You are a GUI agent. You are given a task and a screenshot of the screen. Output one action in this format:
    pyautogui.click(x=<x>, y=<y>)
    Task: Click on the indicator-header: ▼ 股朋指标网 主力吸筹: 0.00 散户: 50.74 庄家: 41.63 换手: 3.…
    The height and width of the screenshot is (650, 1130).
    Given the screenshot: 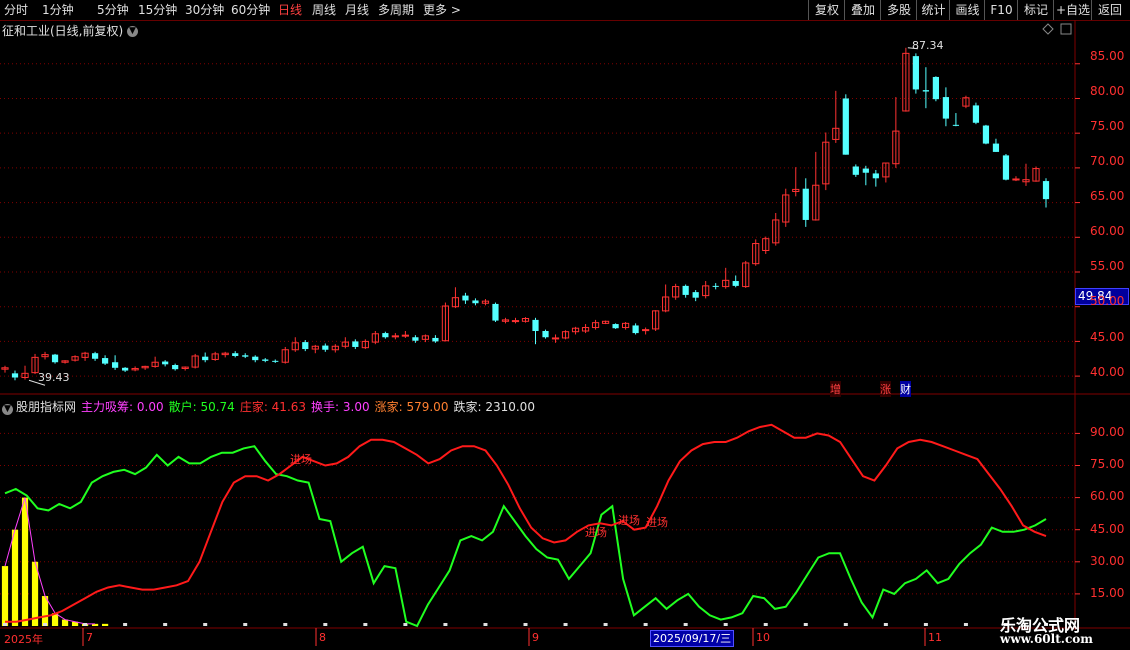 What is the action you would take?
    pyautogui.click(x=271, y=406)
    